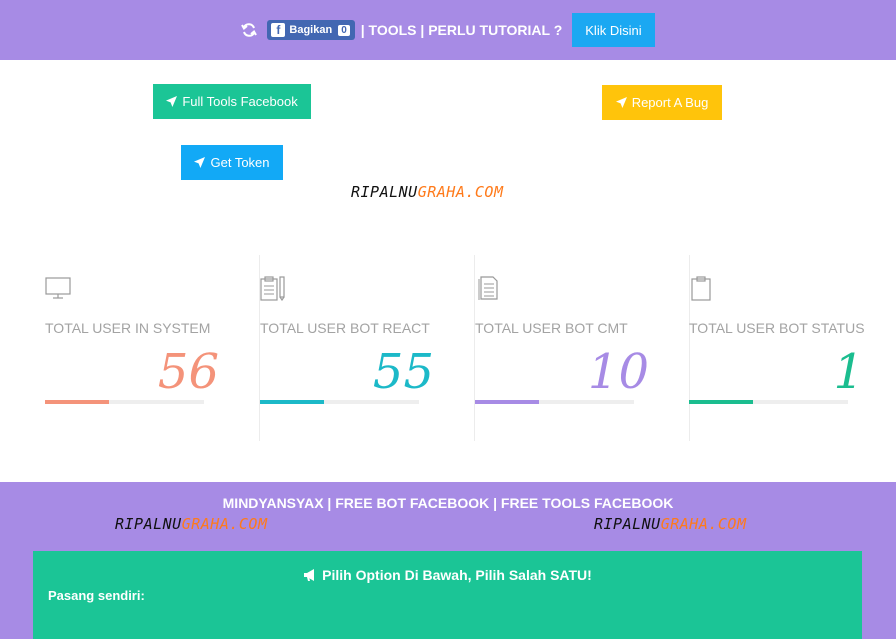  Describe the element at coordinates (309, 575) in the screenshot. I see `megaphone-icon` at that location.